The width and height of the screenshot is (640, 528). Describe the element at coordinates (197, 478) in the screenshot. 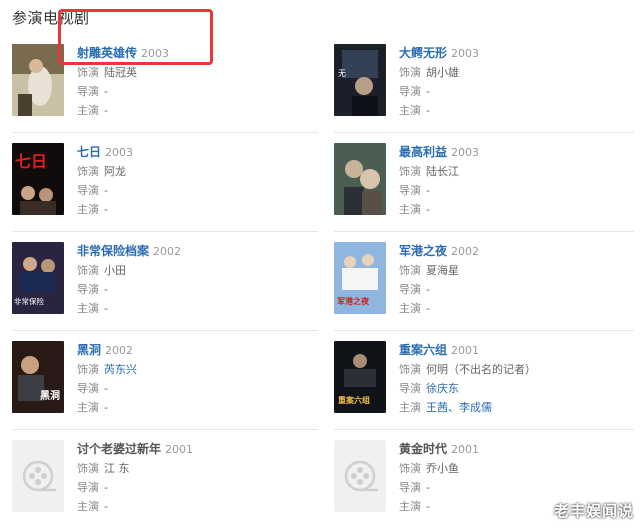

I see `drama-info: 讨个老婆过新年 2001 饰演江 东导演 - 主演 -` at that location.